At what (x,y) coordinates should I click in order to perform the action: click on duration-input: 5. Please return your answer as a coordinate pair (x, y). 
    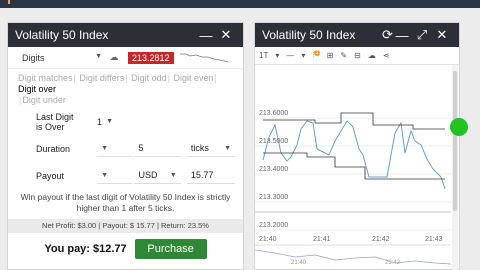
    Looking at the image, I should click on (157, 149).